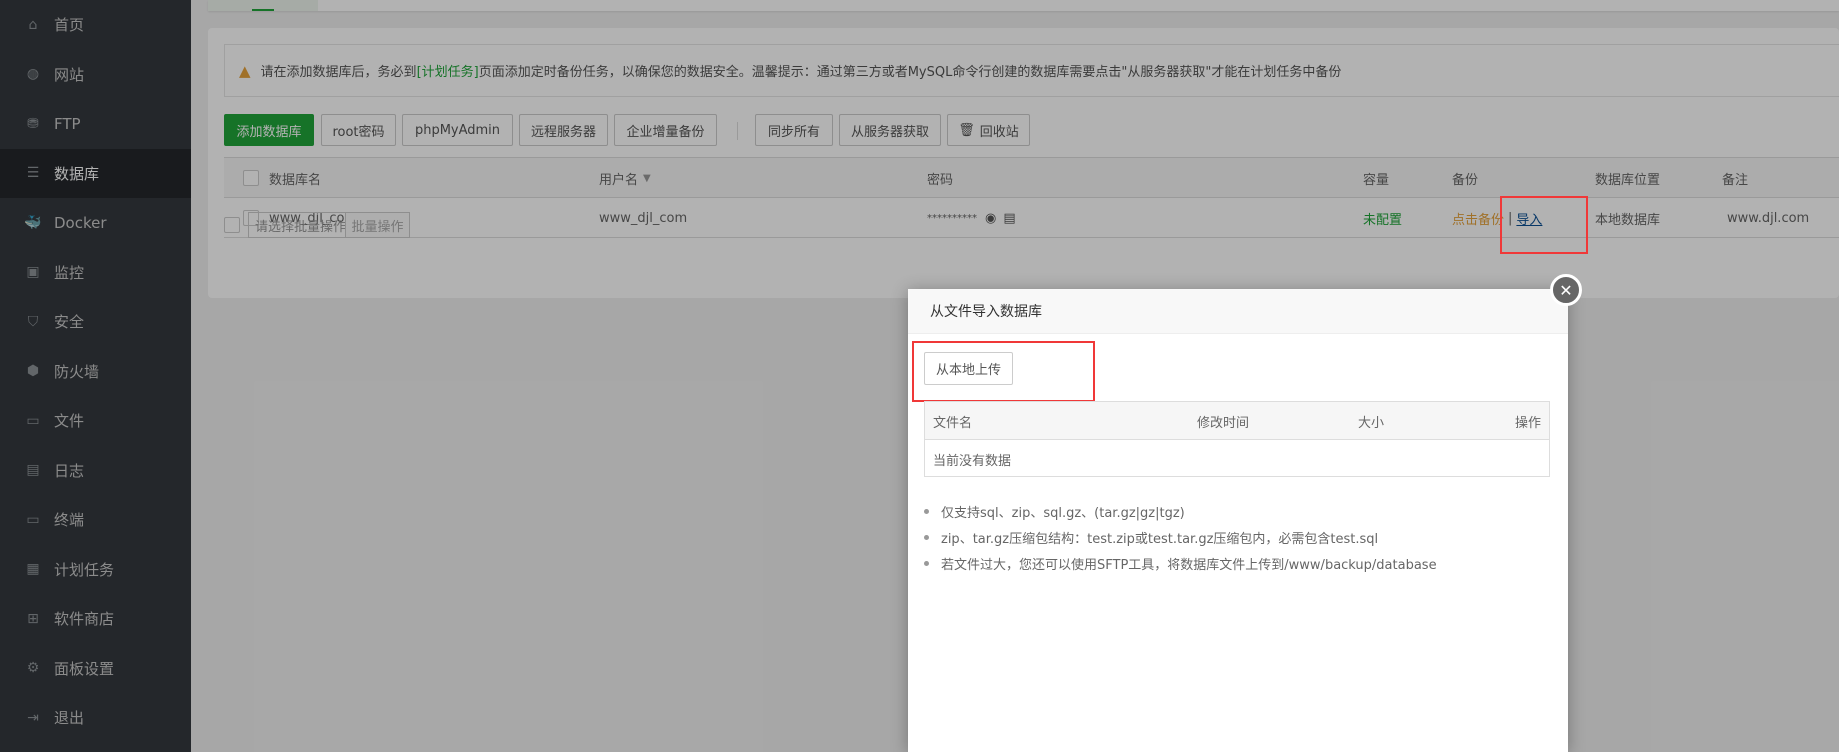 This screenshot has width=1839, height=752. What do you see at coordinates (1180, 511) in the screenshot?
I see `tip: 仅支持sql、zip、sql.gz、(tar.gz|gz|tgz)` at bounding box center [1180, 511].